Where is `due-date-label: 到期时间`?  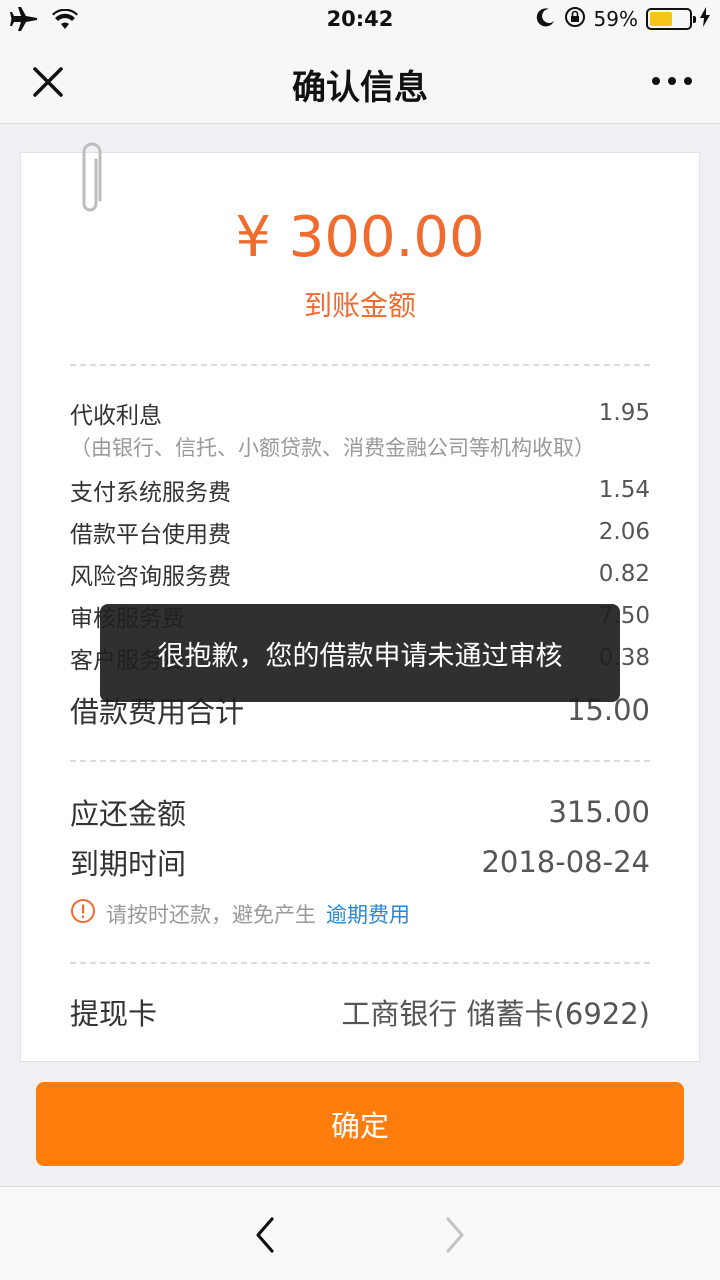
due-date-label: 到期时间 is located at coordinates (128, 864).